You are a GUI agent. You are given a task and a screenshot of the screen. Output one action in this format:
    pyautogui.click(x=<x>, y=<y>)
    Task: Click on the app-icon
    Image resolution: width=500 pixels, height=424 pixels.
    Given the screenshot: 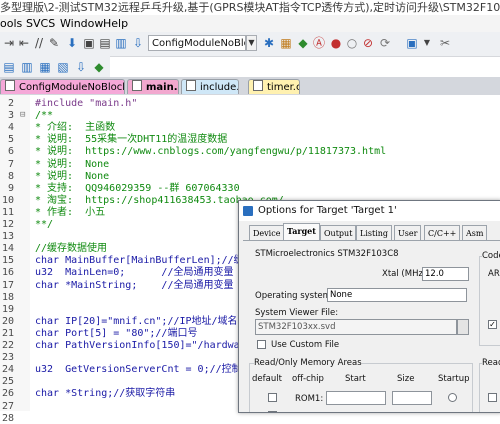 What is the action you would take?
    pyautogui.click(x=248, y=211)
    